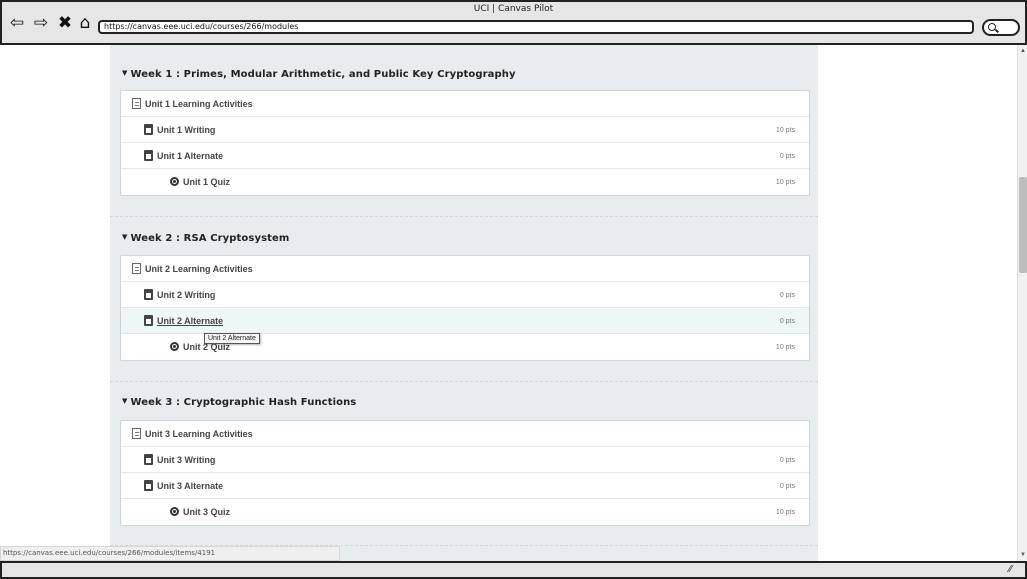 The image size is (1027, 579). What do you see at coordinates (465, 512) in the screenshot?
I see `module-item-row: Unit 3 Quiz 10 pts` at bounding box center [465, 512].